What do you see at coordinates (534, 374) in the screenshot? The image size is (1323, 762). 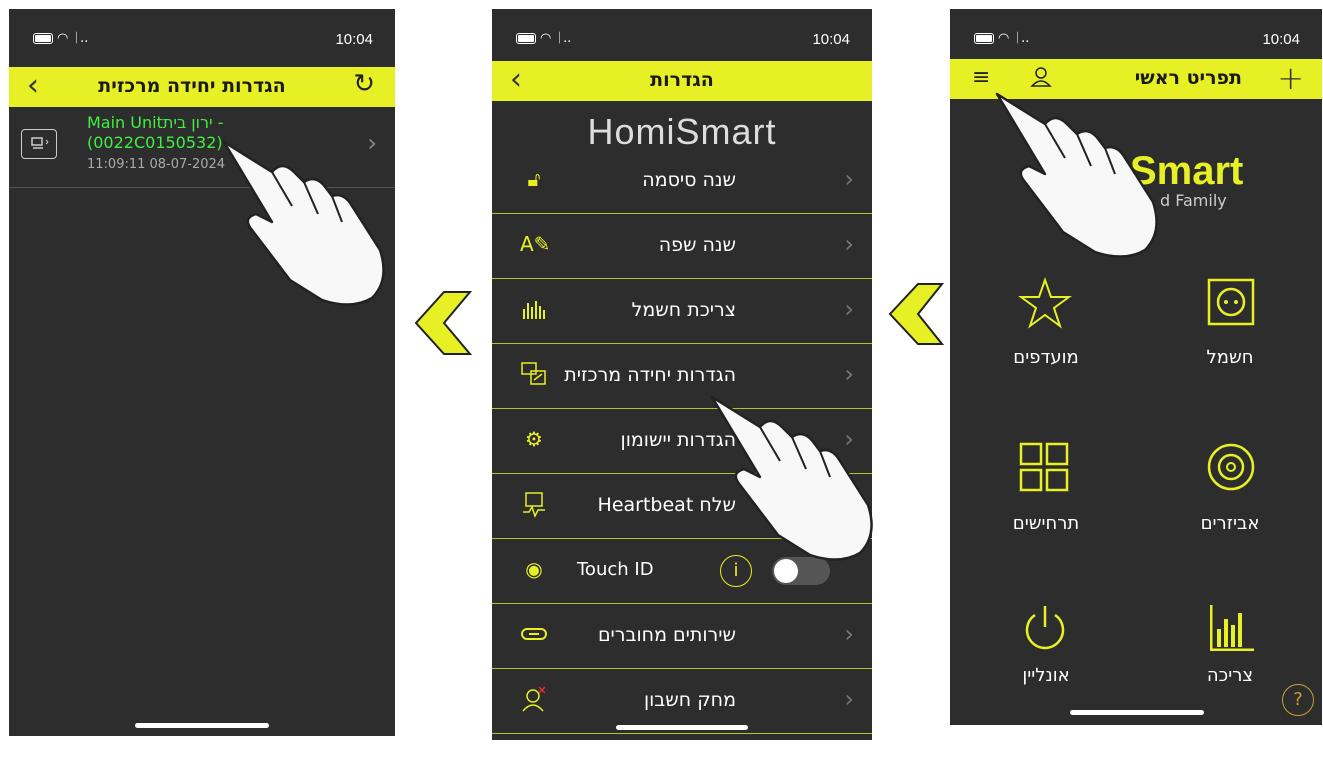 I see `central-unit-edit-icon` at bounding box center [534, 374].